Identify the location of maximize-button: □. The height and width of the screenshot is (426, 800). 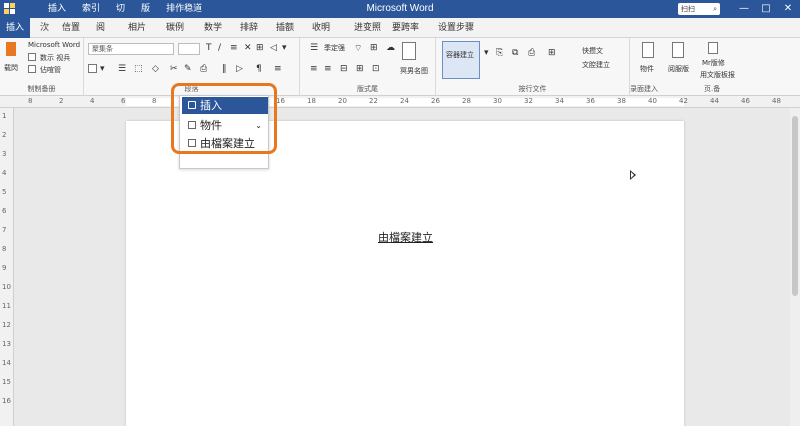
(766, 9).